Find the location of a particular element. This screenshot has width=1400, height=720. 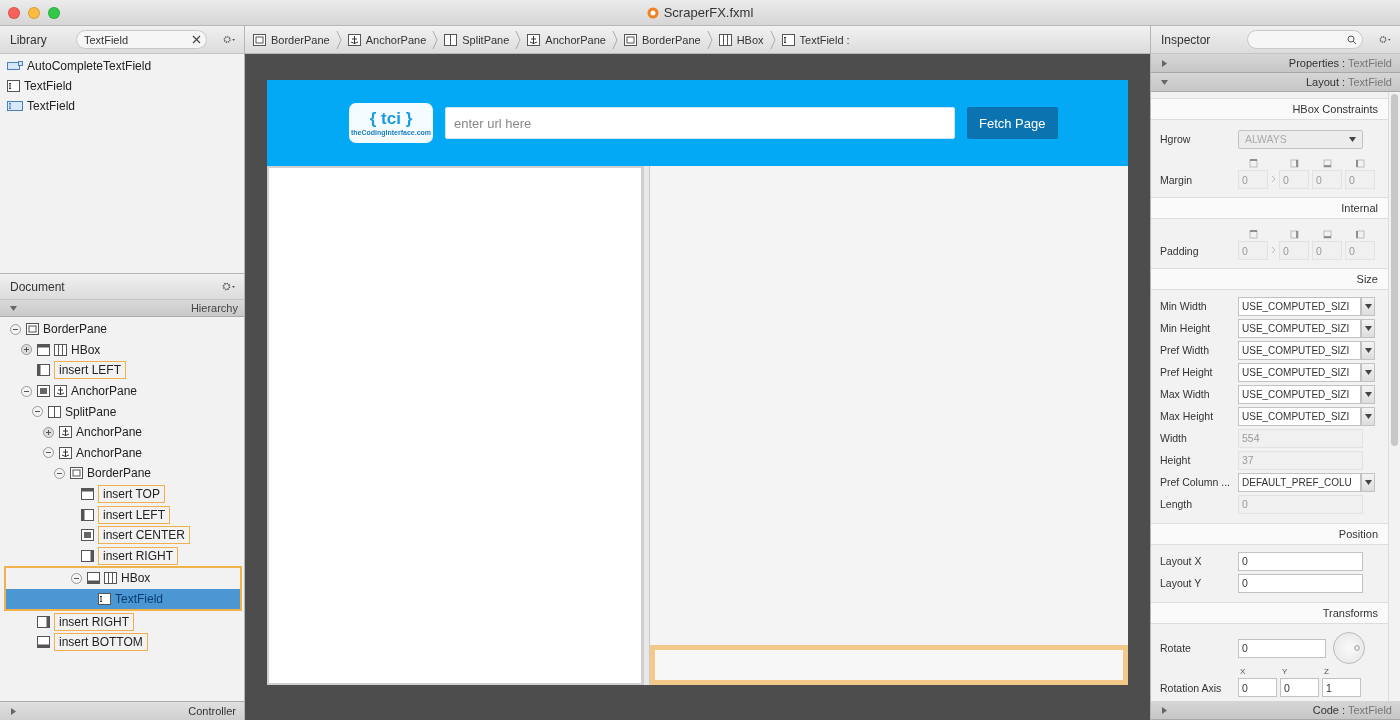

document-icon is located at coordinates (652, 12).